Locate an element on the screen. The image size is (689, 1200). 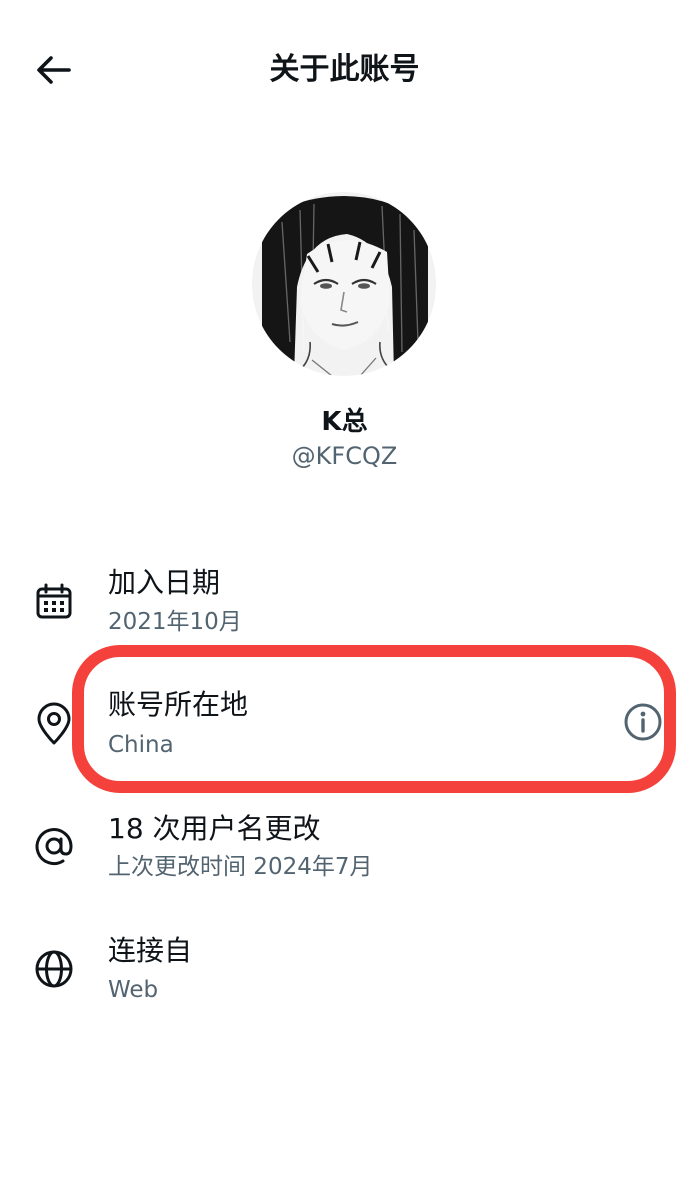
row-subtitle: 2021年10月 is located at coordinates (175, 622).